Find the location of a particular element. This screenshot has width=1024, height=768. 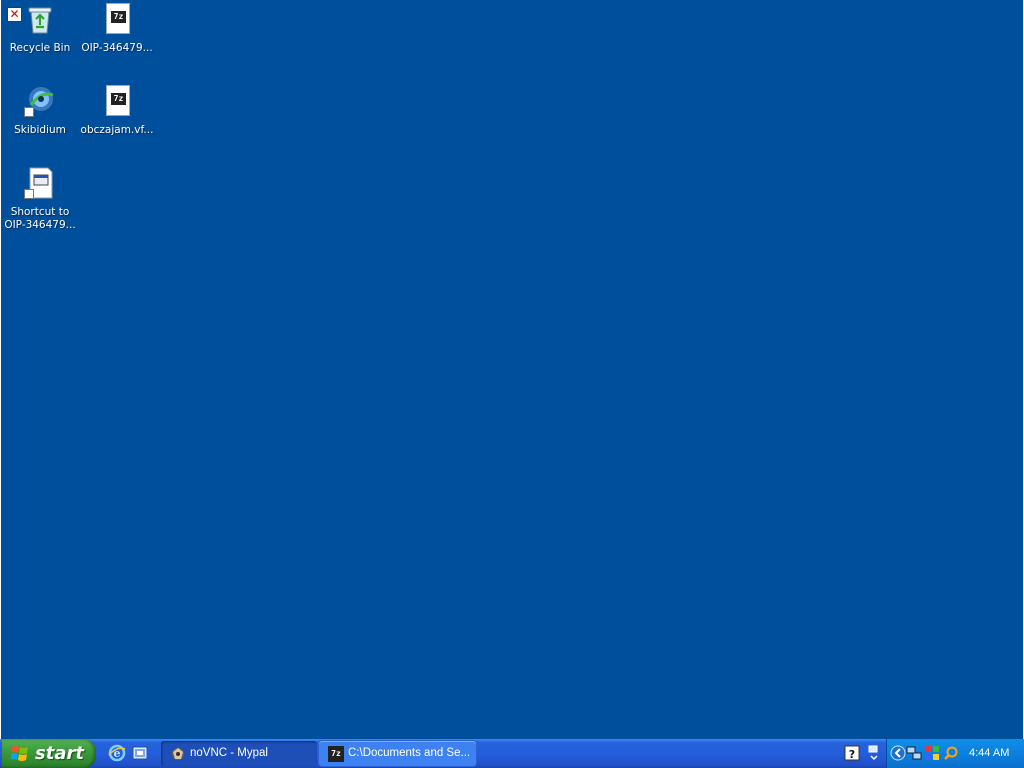

system-tray: 4:44 AM is located at coordinates (955, 753).